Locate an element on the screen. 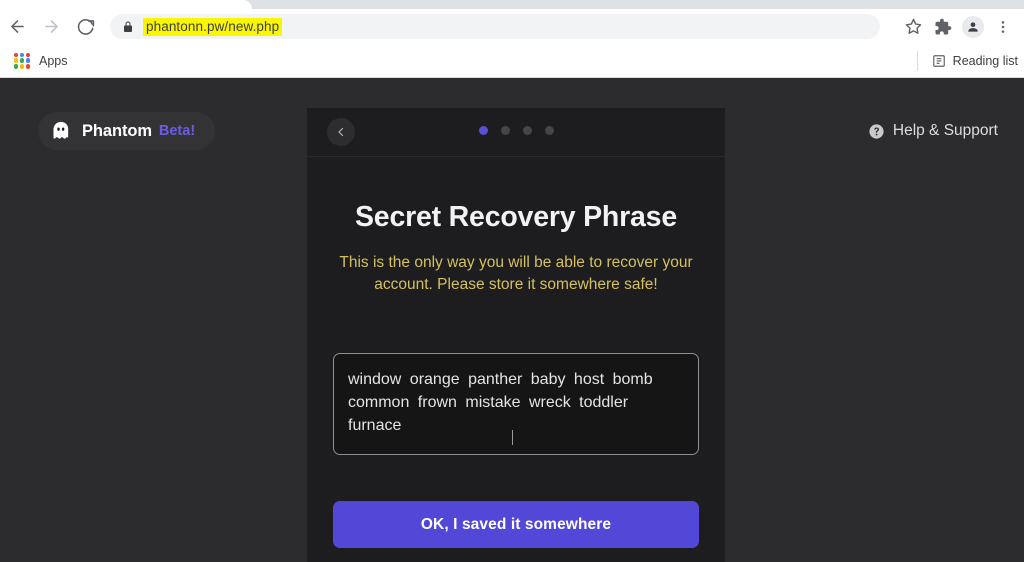  reading-list-button: Reading list is located at coordinates (970, 60).